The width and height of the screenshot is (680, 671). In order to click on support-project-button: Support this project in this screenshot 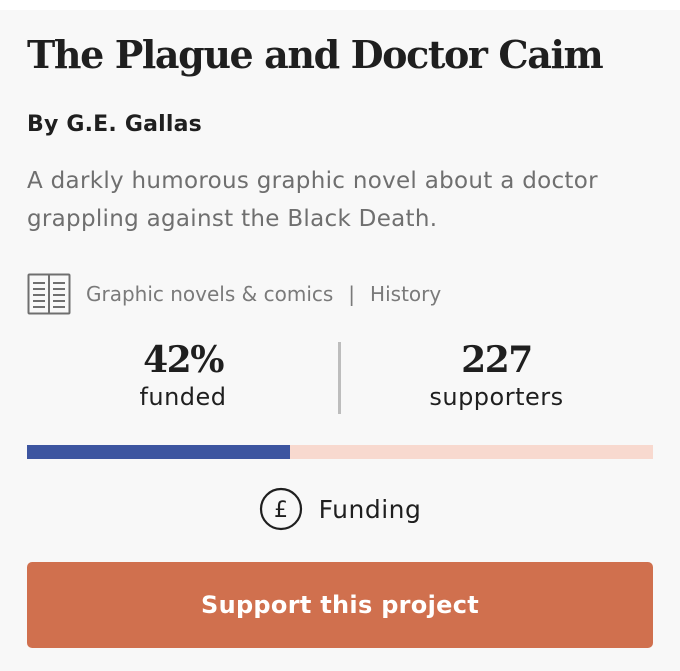, I will do `click(340, 605)`.